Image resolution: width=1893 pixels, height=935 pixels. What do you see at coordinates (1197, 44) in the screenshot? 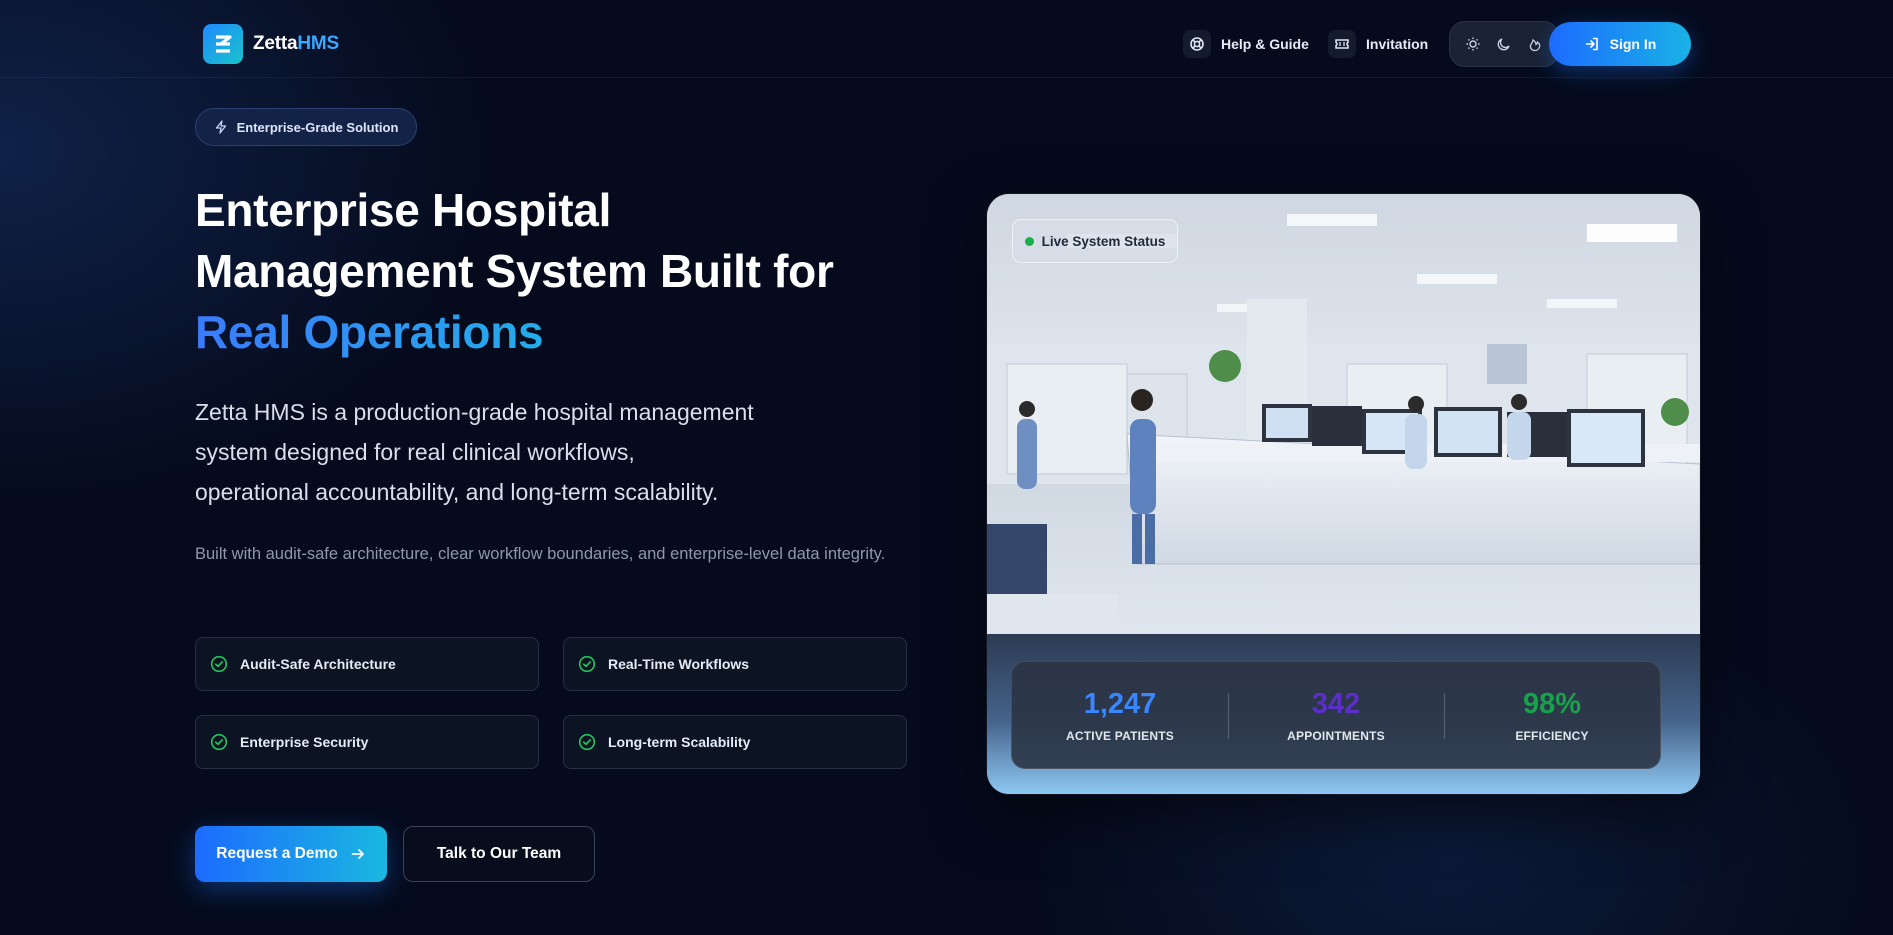
I see `lifebuoy-icon` at bounding box center [1197, 44].